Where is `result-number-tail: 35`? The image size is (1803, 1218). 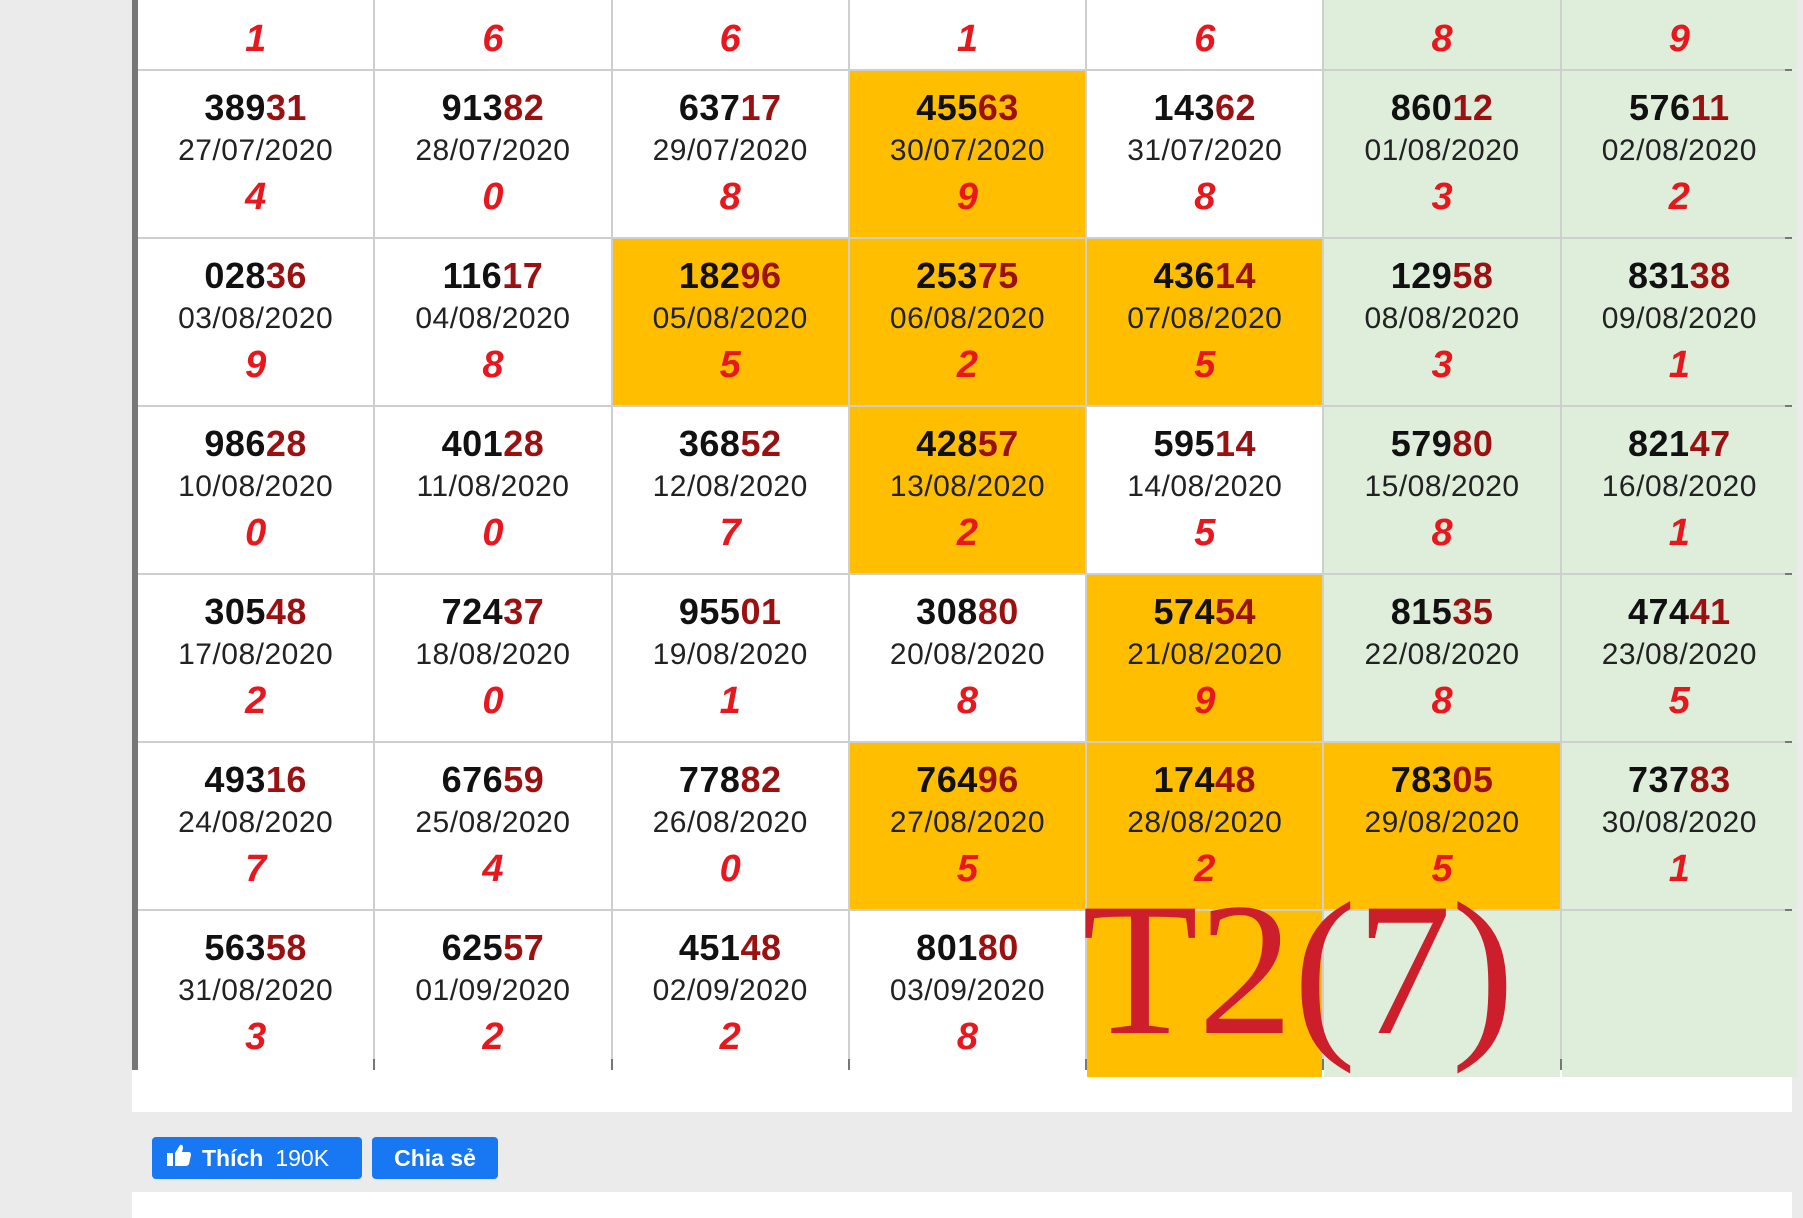 result-number-tail: 35 is located at coordinates (1473, 611).